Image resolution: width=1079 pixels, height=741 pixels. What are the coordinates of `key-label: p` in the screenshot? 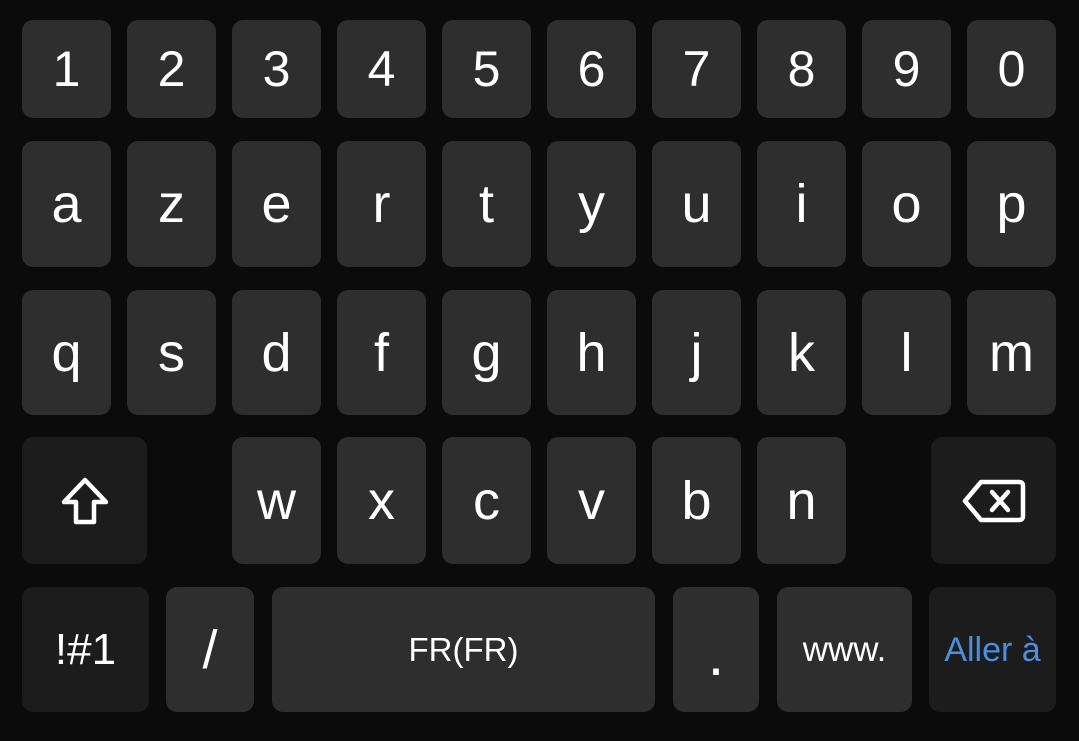 It's located at (1011, 204).